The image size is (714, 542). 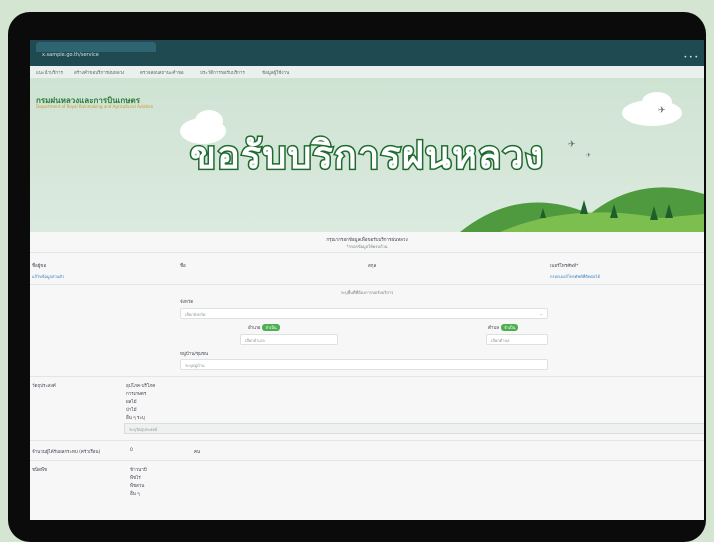 What do you see at coordinates (135, 417) in the screenshot?
I see `purpose-option: อื่น ๆ ระบุ` at bounding box center [135, 417].